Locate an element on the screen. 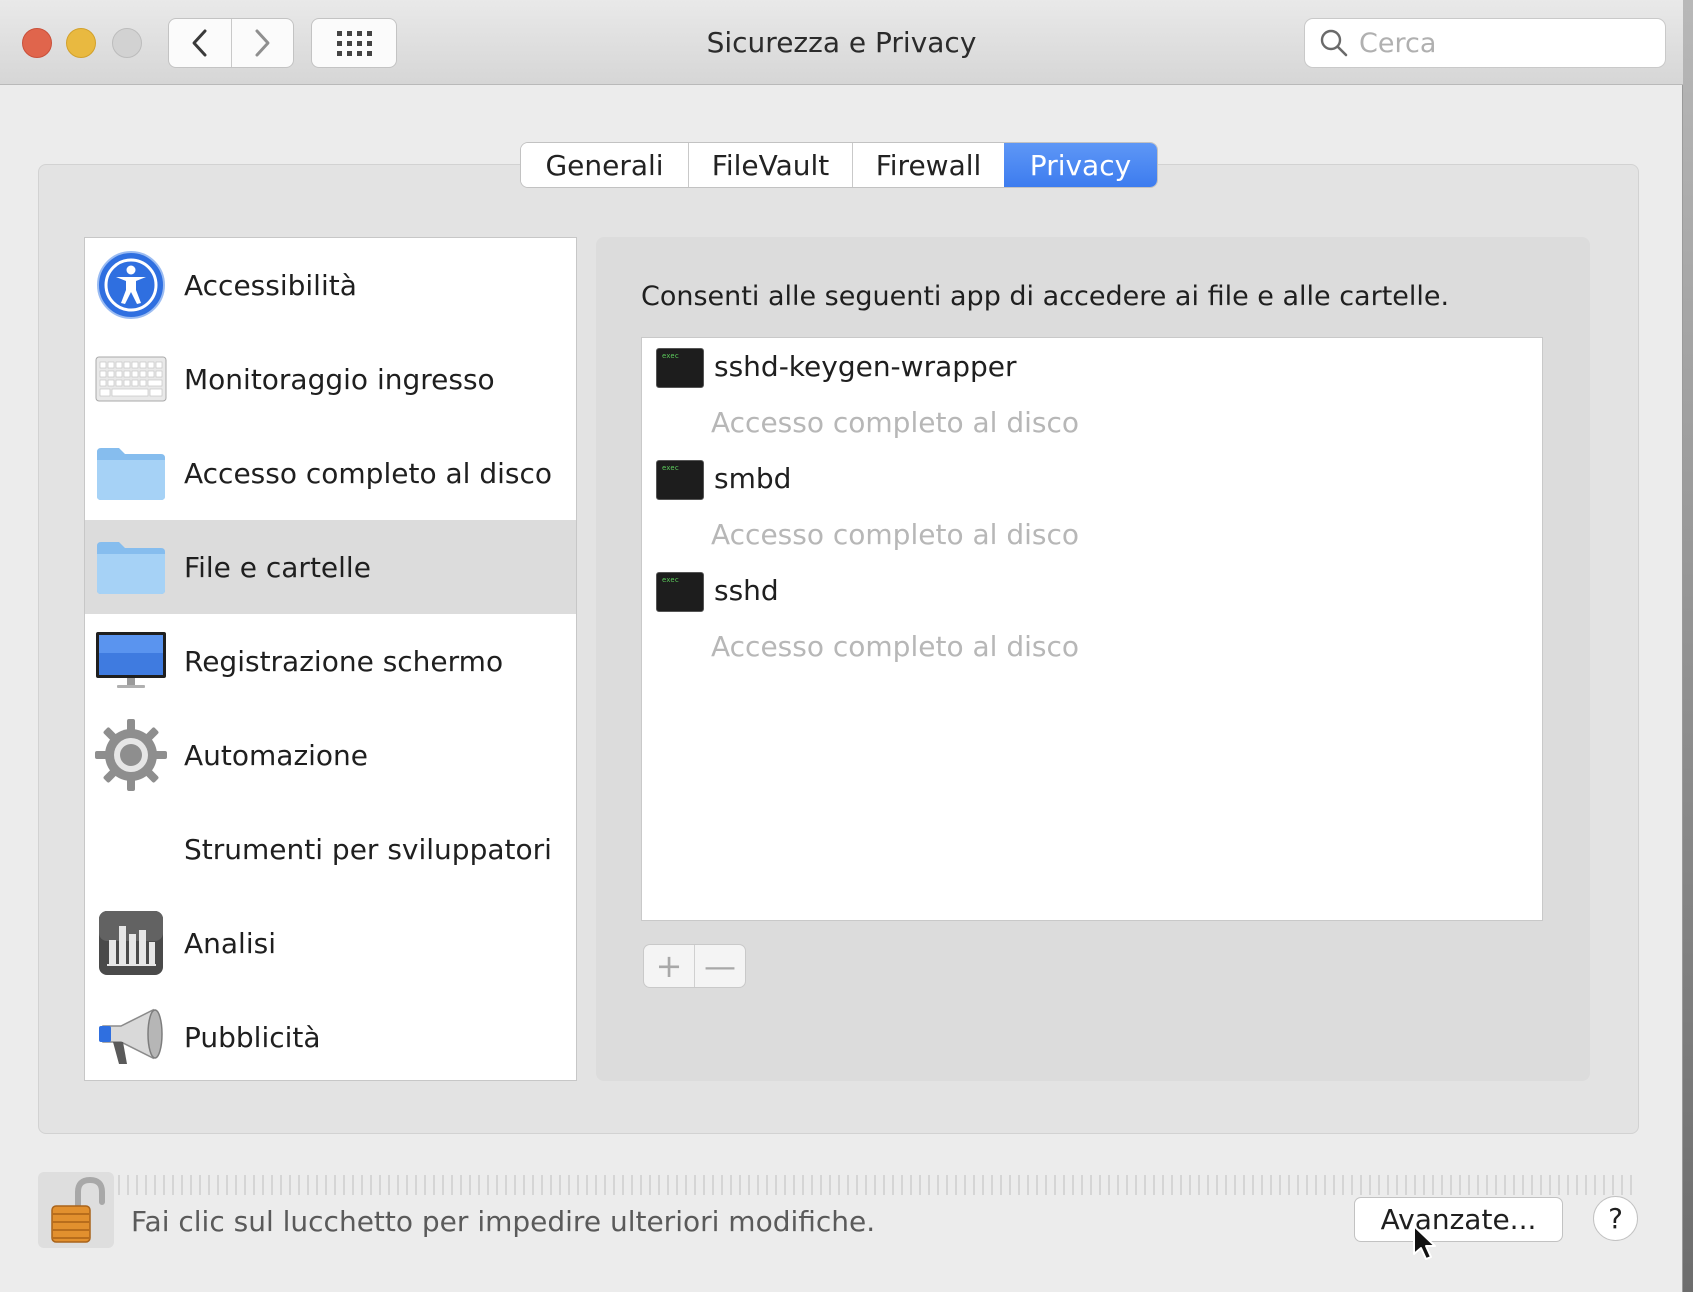 This screenshot has height=1292, width=1693. app-name: sshd is located at coordinates (746, 590).